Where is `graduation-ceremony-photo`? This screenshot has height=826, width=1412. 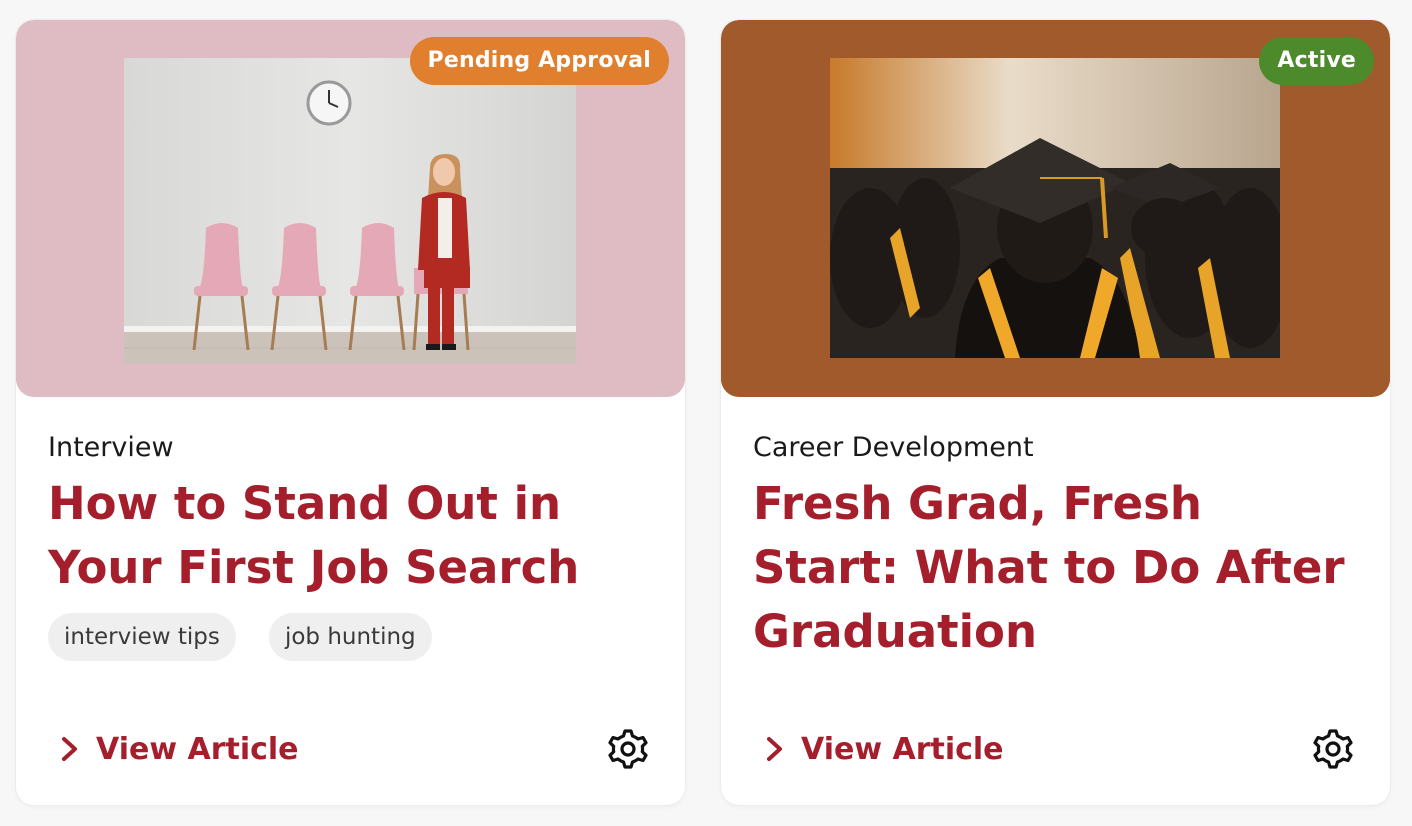 graduation-ceremony-photo is located at coordinates (1055, 208).